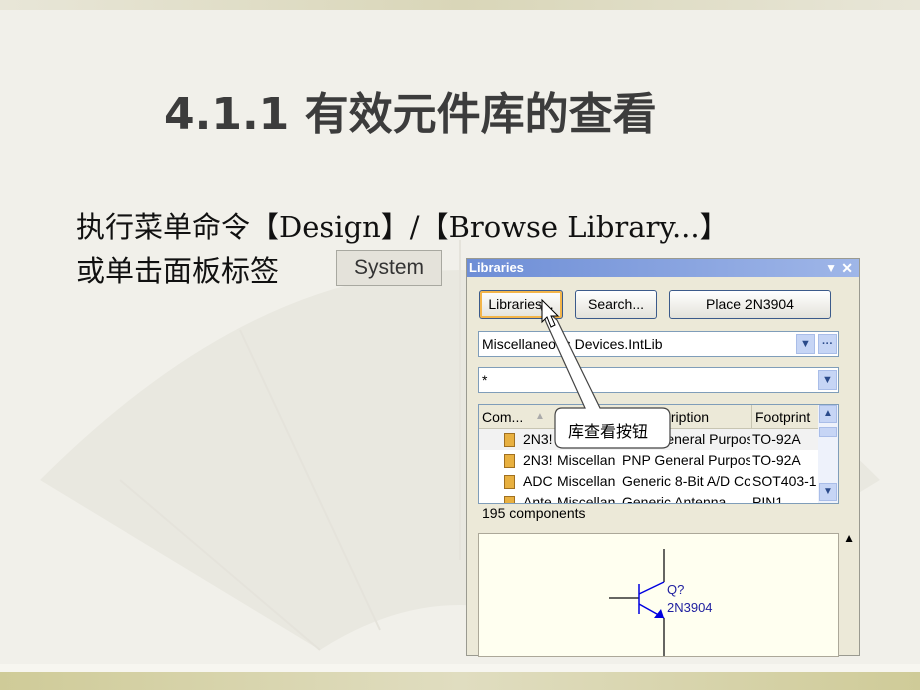 The height and width of the screenshot is (690, 920). I want to click on top-band, so click(460, 5).